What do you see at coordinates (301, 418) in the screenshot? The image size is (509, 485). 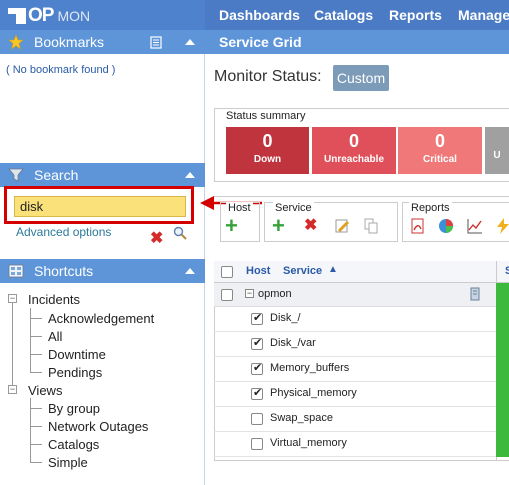 I see `service-name: Swap_space` at bounding box center [301, 418].